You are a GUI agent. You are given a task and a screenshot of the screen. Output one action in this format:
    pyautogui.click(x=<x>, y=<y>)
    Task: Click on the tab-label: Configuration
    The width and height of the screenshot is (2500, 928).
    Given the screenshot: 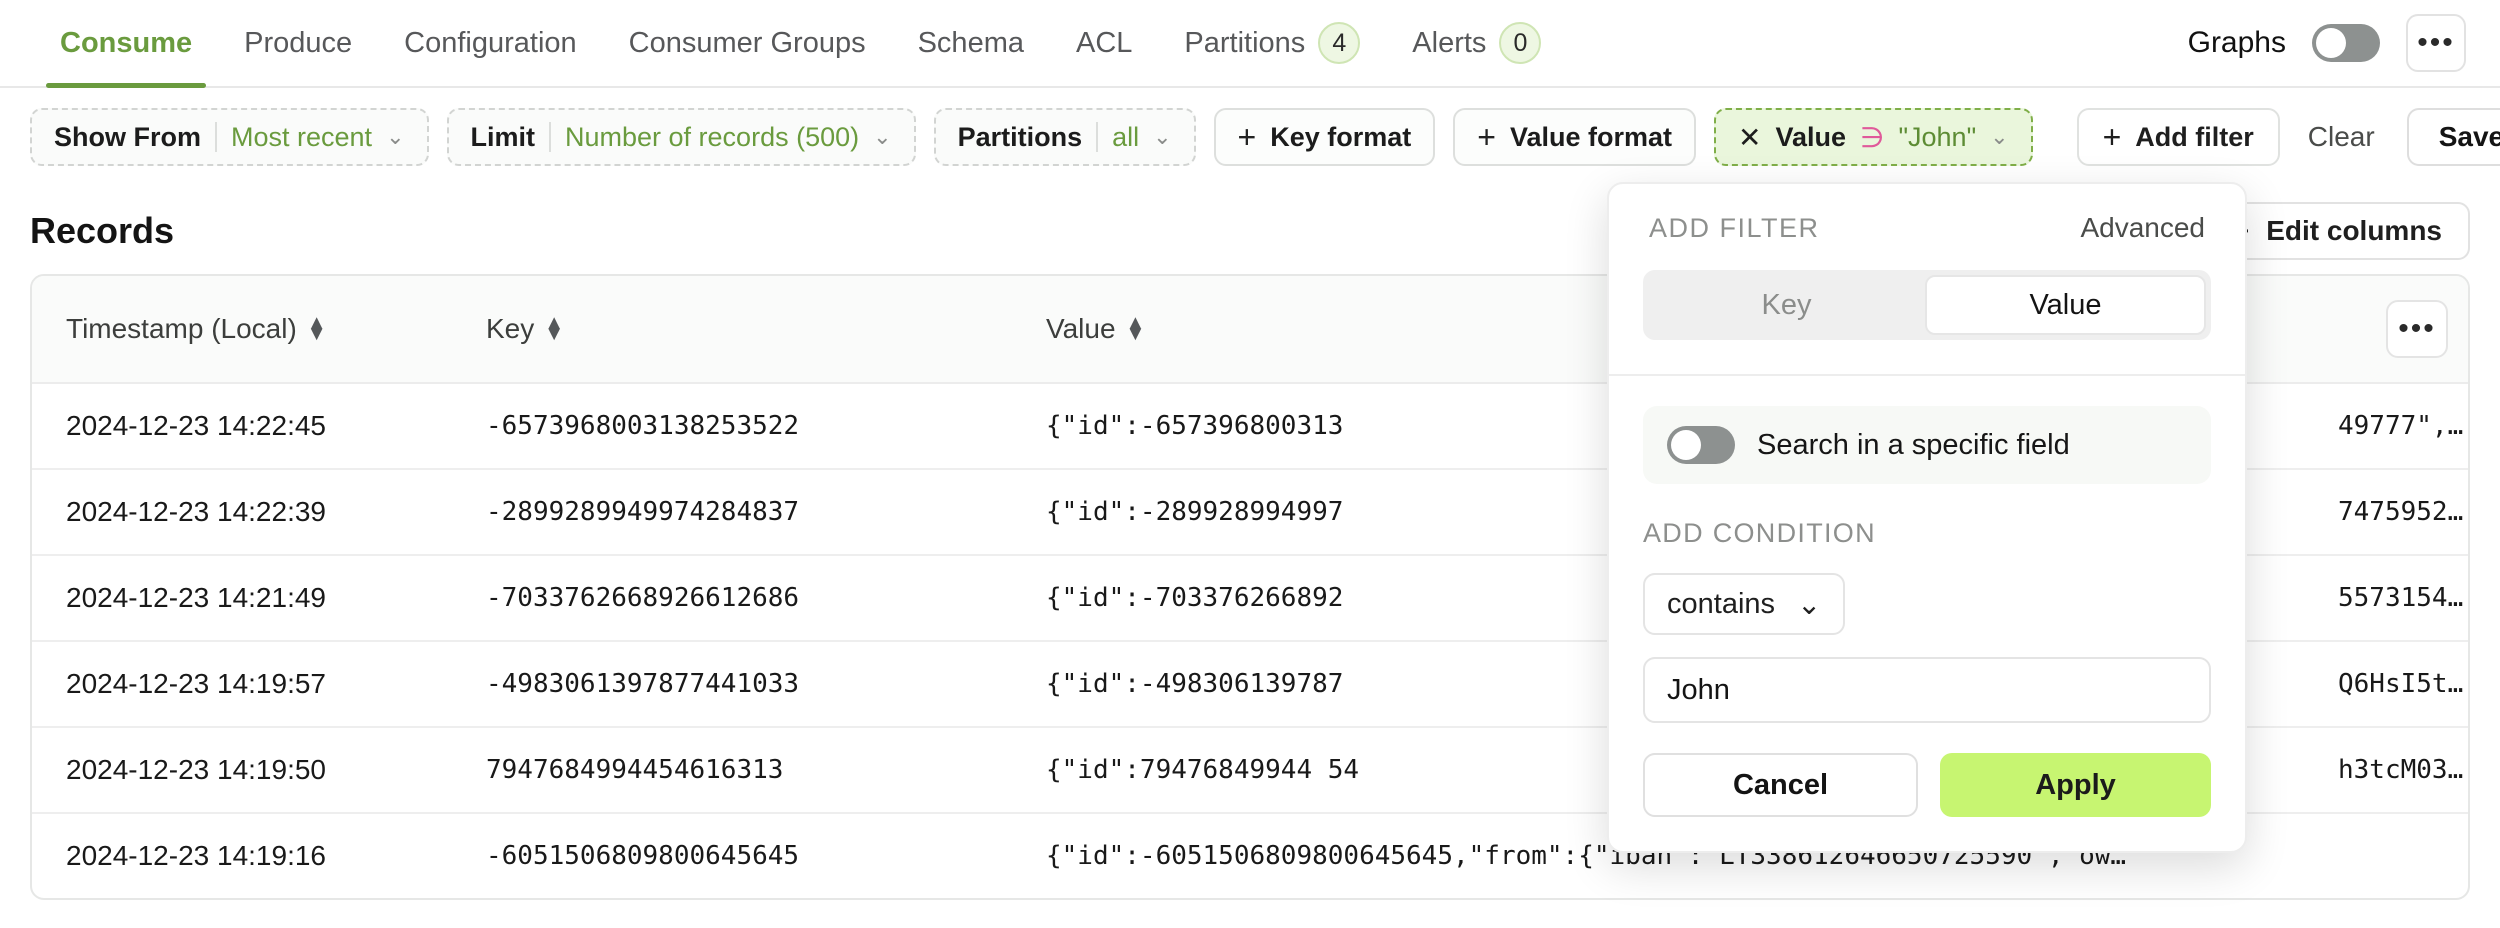 What is the action you would take?
    pyautogui.click(x=490, y=42)
    